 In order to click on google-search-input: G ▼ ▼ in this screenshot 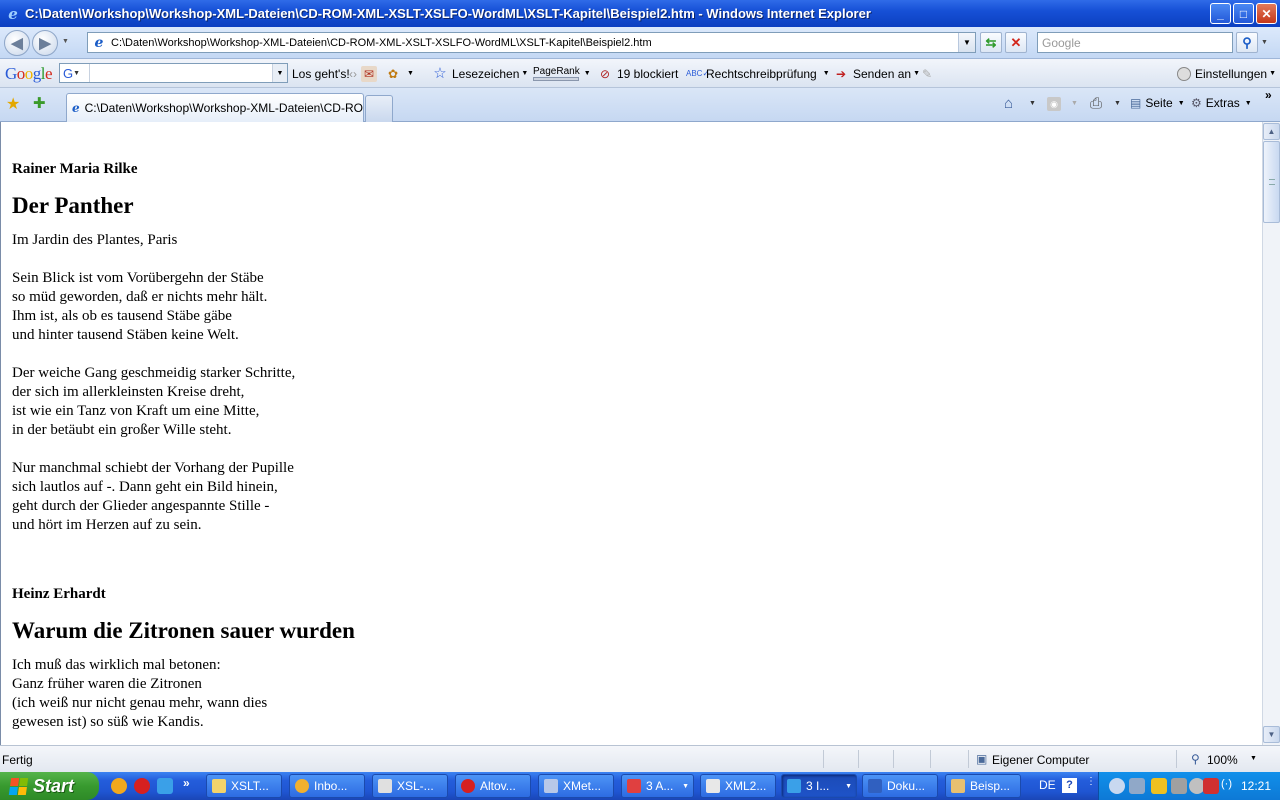, I will do `click(173, 73)`.